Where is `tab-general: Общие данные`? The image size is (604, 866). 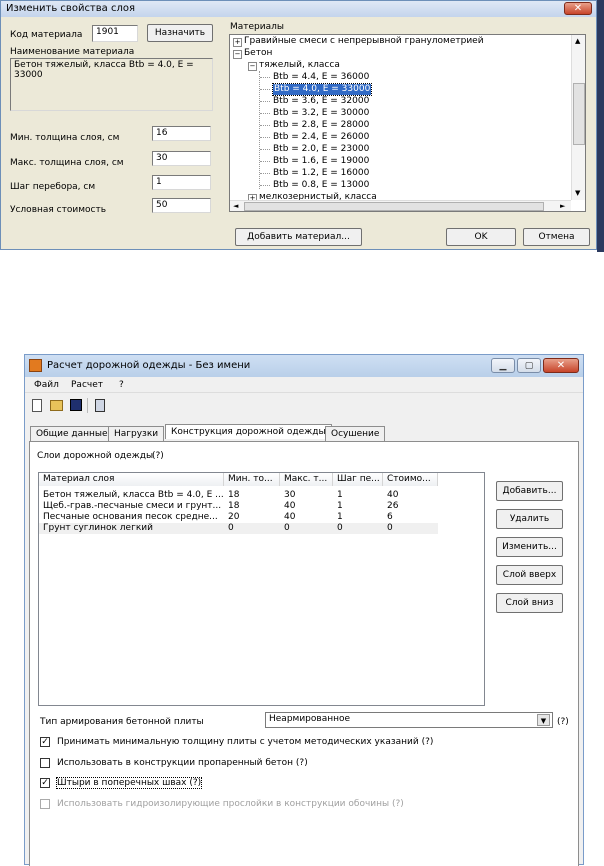 tab-general: Общие данные is located at coordinates (72, 433).